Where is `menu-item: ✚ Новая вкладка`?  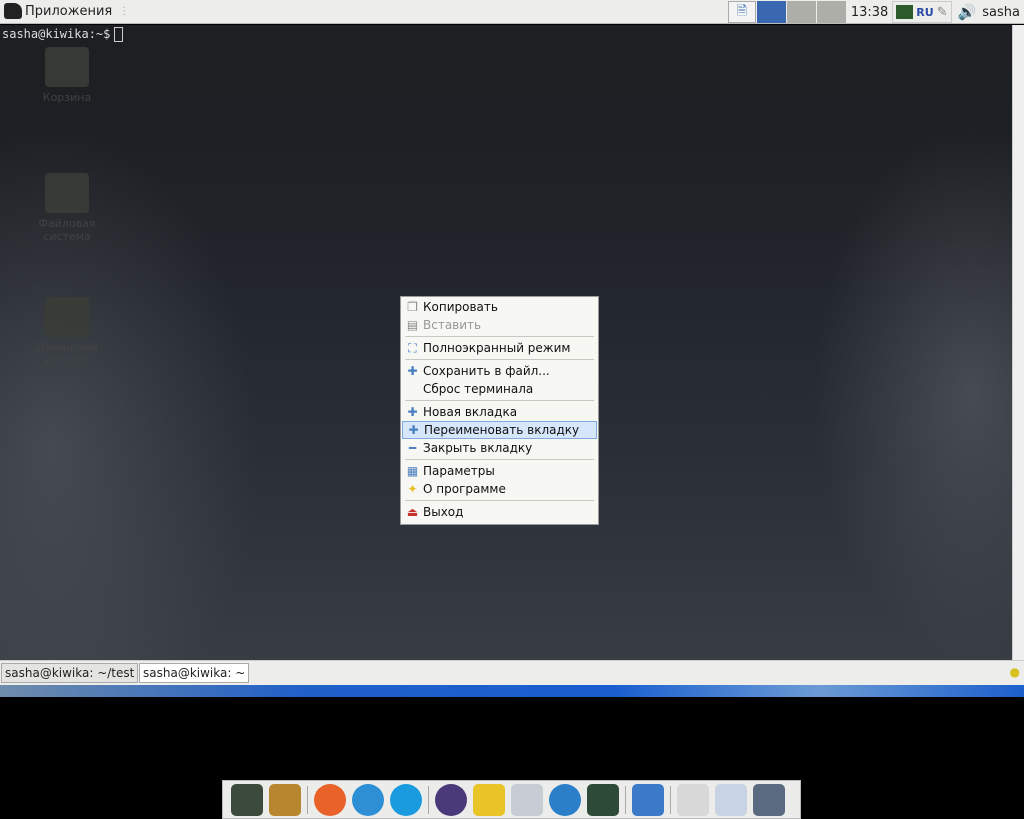
menu-item: ✚ Новая вкладка is located at coordinates (499, 412).